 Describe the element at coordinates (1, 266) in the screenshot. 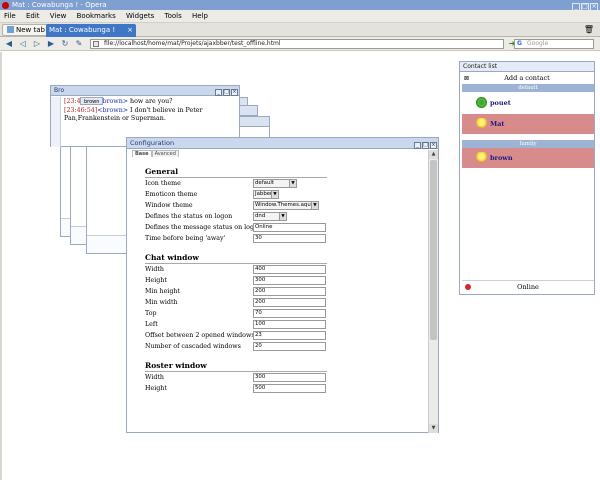

I see `left-panel-strip` at that location.